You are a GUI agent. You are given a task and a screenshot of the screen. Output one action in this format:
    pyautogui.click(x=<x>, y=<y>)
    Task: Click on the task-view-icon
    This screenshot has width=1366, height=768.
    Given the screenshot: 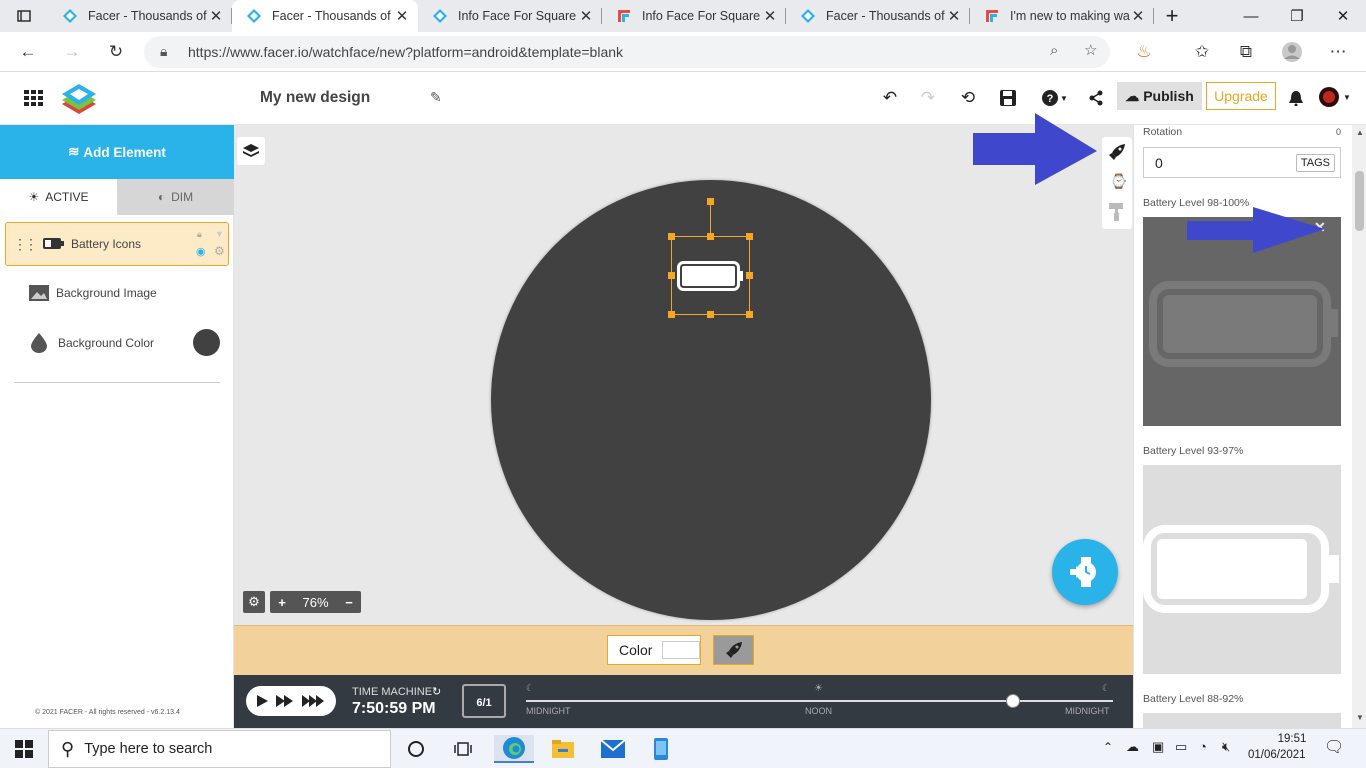 What is the action you would take?
    pyautogui.click(x=464, y=749)
    